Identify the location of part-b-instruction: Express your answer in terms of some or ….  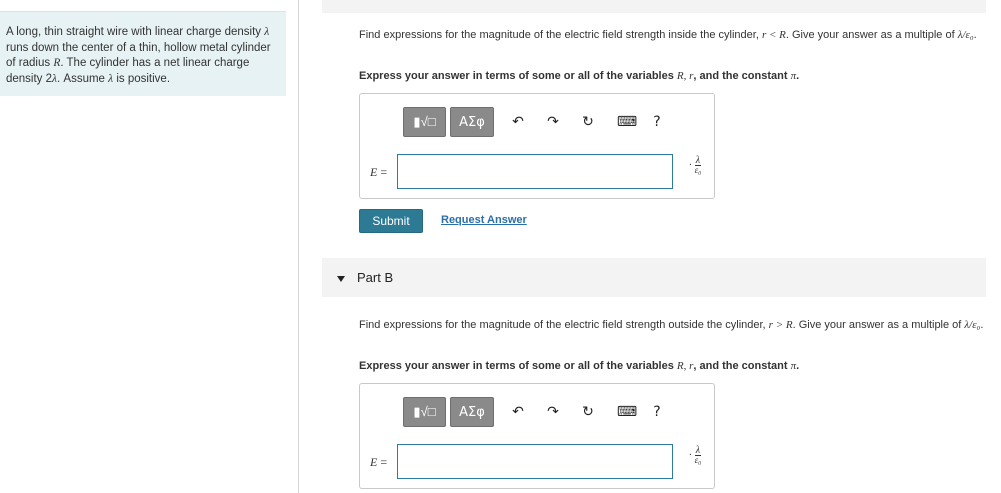
(579, 366).